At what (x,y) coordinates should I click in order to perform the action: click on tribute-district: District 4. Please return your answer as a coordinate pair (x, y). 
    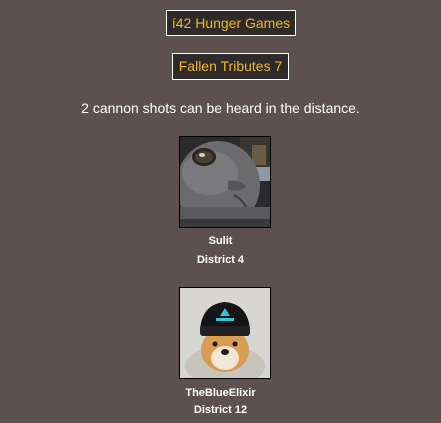
    Looking at the image, I should click on (220, 260).